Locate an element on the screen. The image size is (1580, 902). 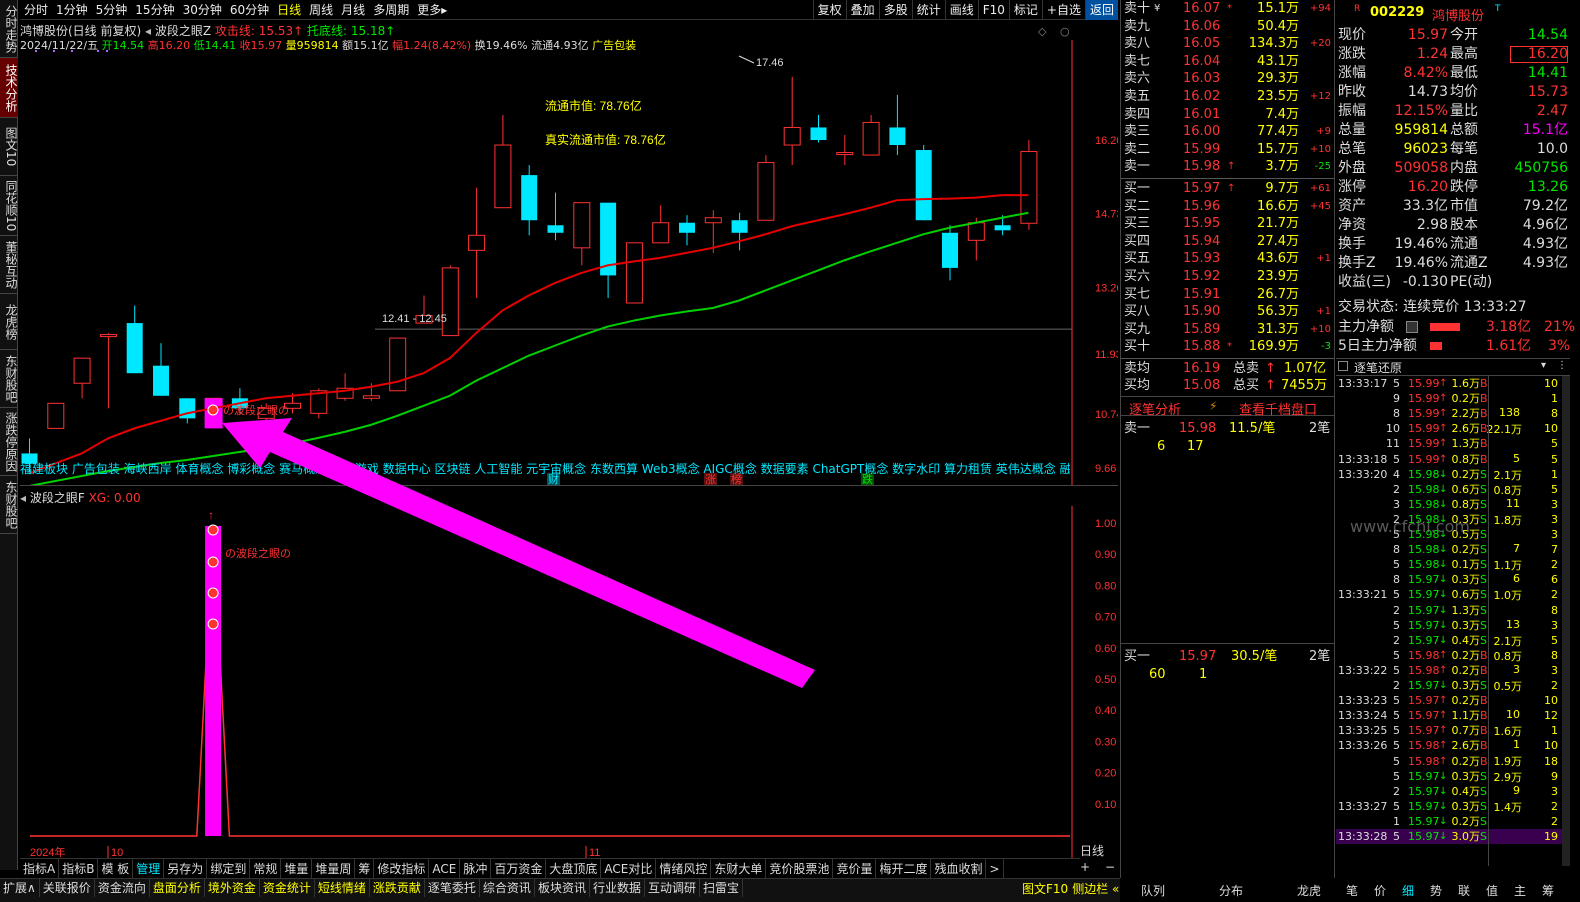
status-tab-2: 资金流向 is located at coordinates (122, 888).